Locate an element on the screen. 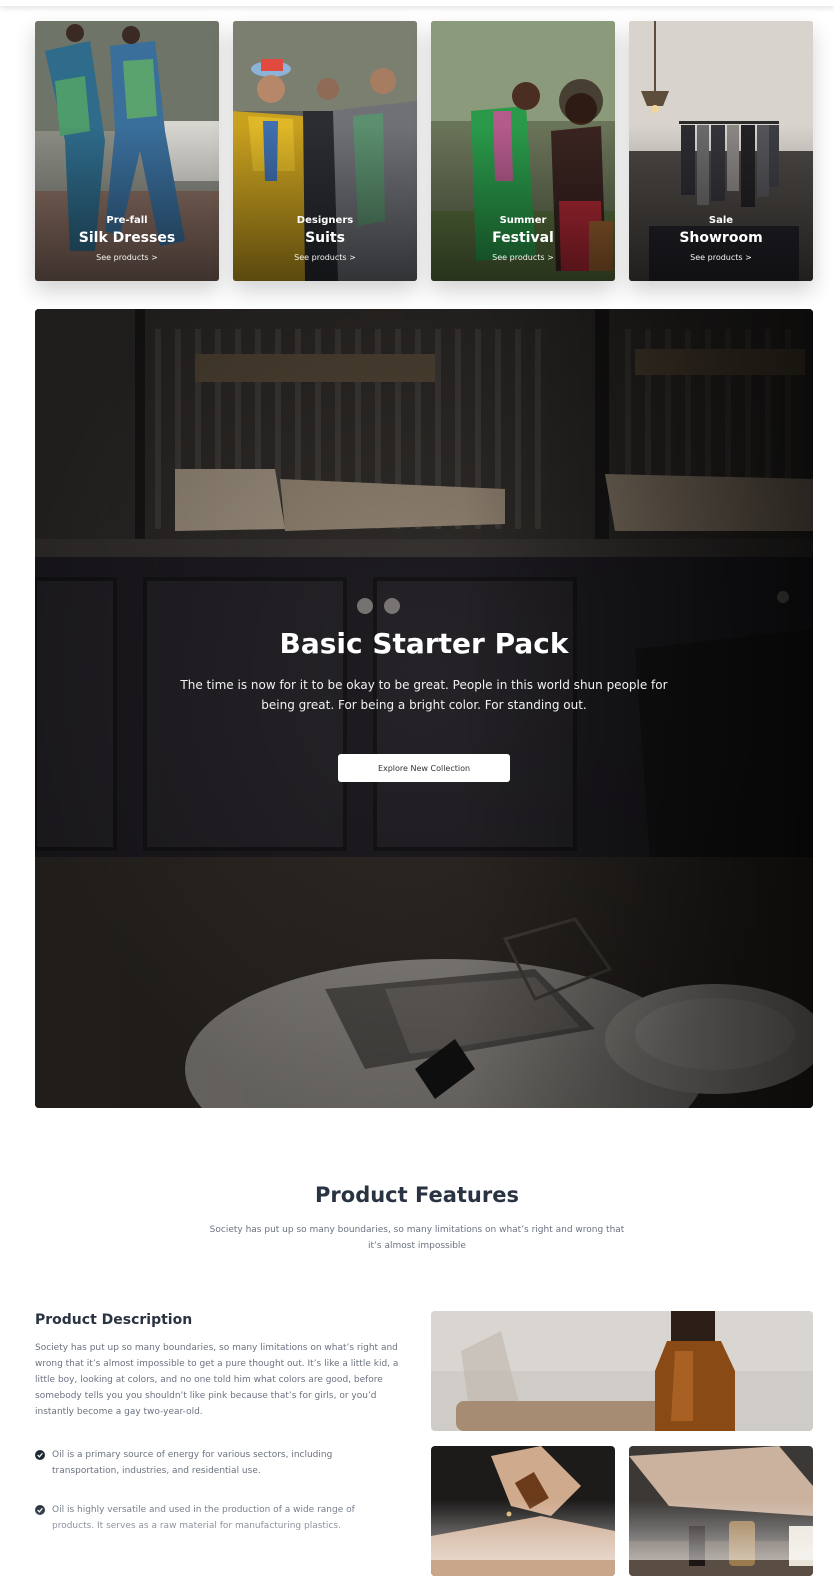  card-kicker: Designers is located at coordinates (325, 220).